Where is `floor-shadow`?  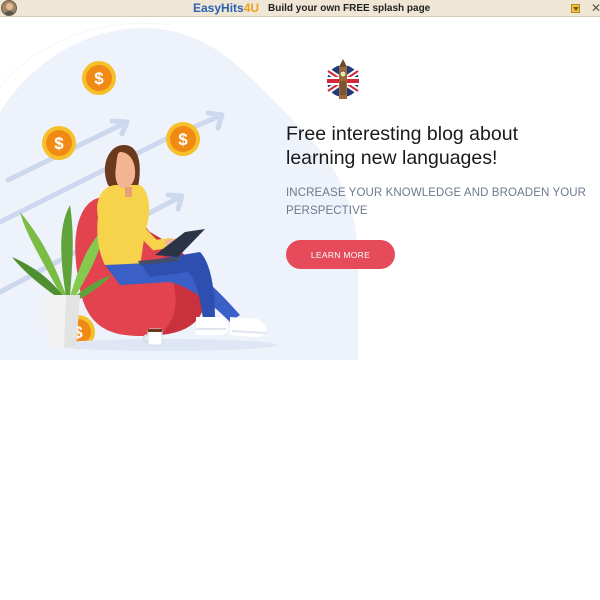
floor-shadow is located at coordinates (165, 345).